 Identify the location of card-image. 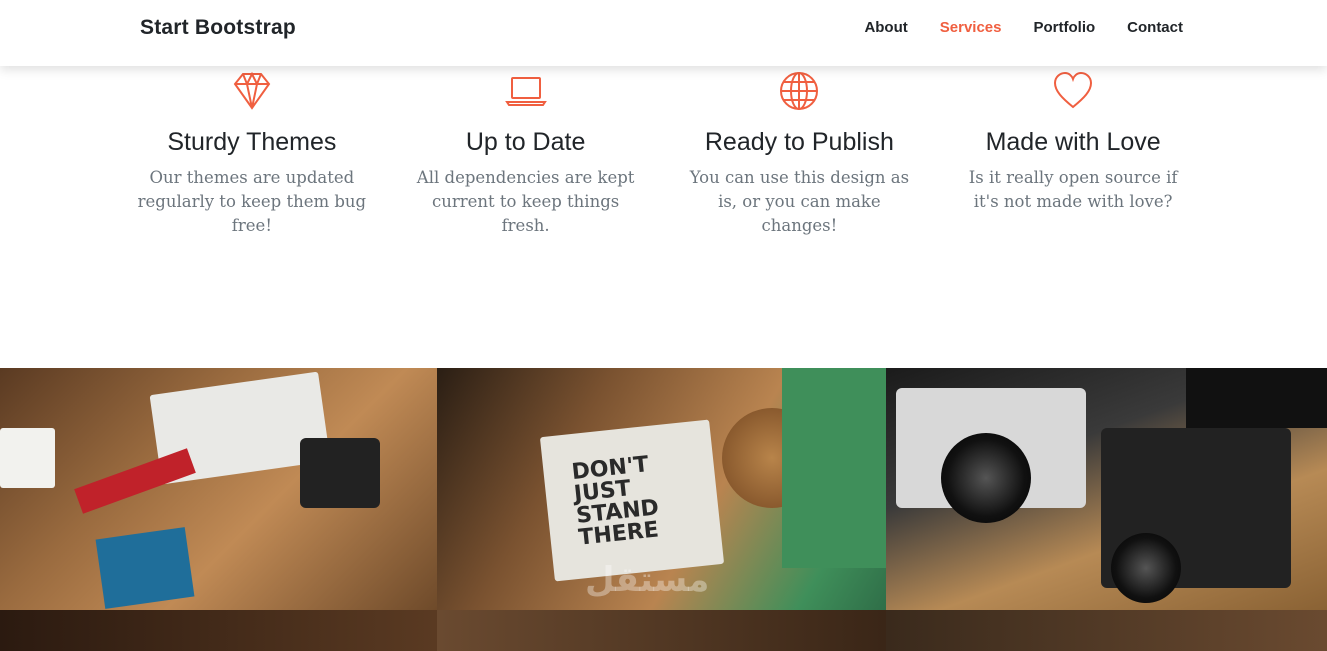
(27, 458).